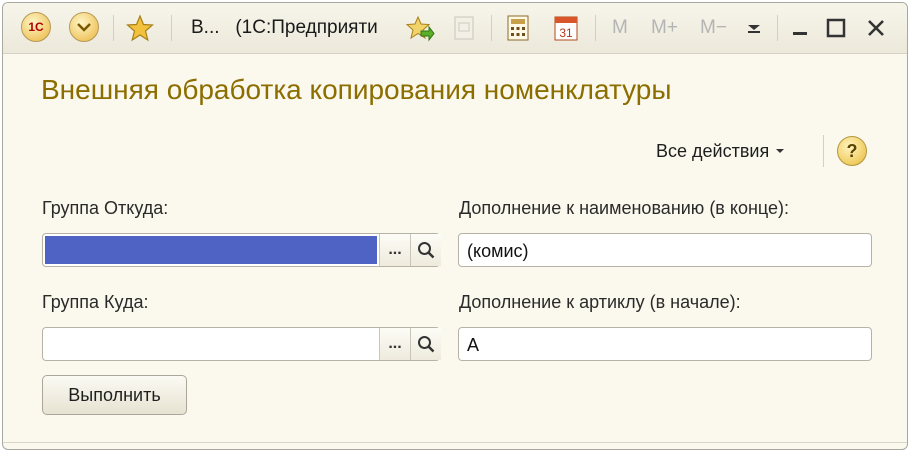 The height and width of the screenshot is (454, 912). Describe the element at coordinates (114, 395) in the screenshot. I see `execute-button: Выполнить` at that location.